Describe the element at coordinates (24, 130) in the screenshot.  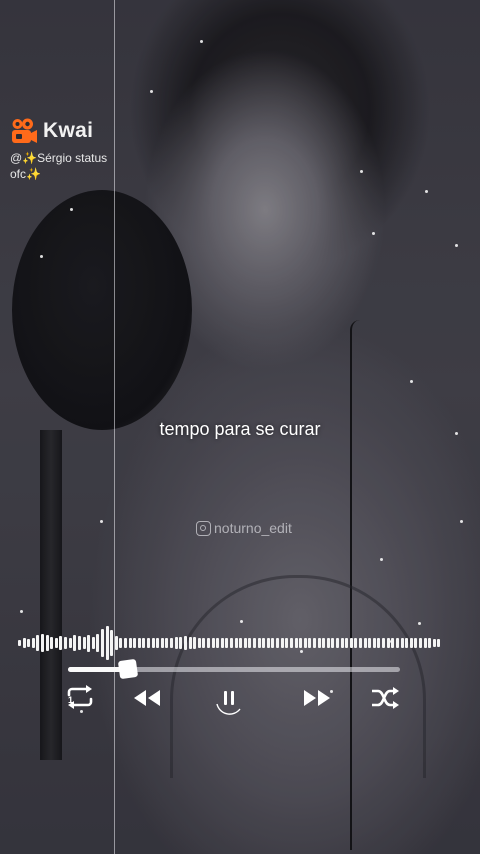
I see `kwai-camera-icon` at that location.